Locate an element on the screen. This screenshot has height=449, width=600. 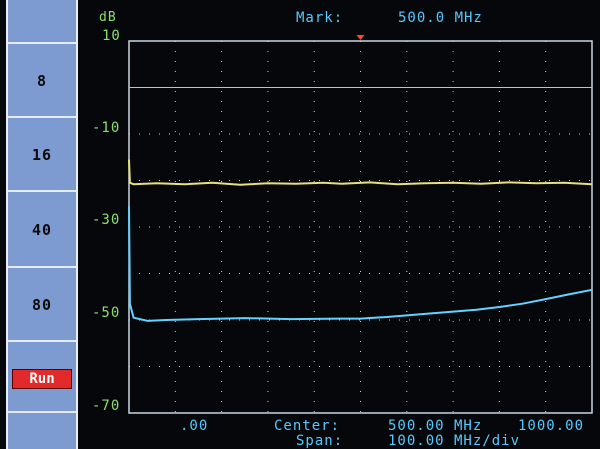
marker-triangle-icon is located at coordinates (360, 37).